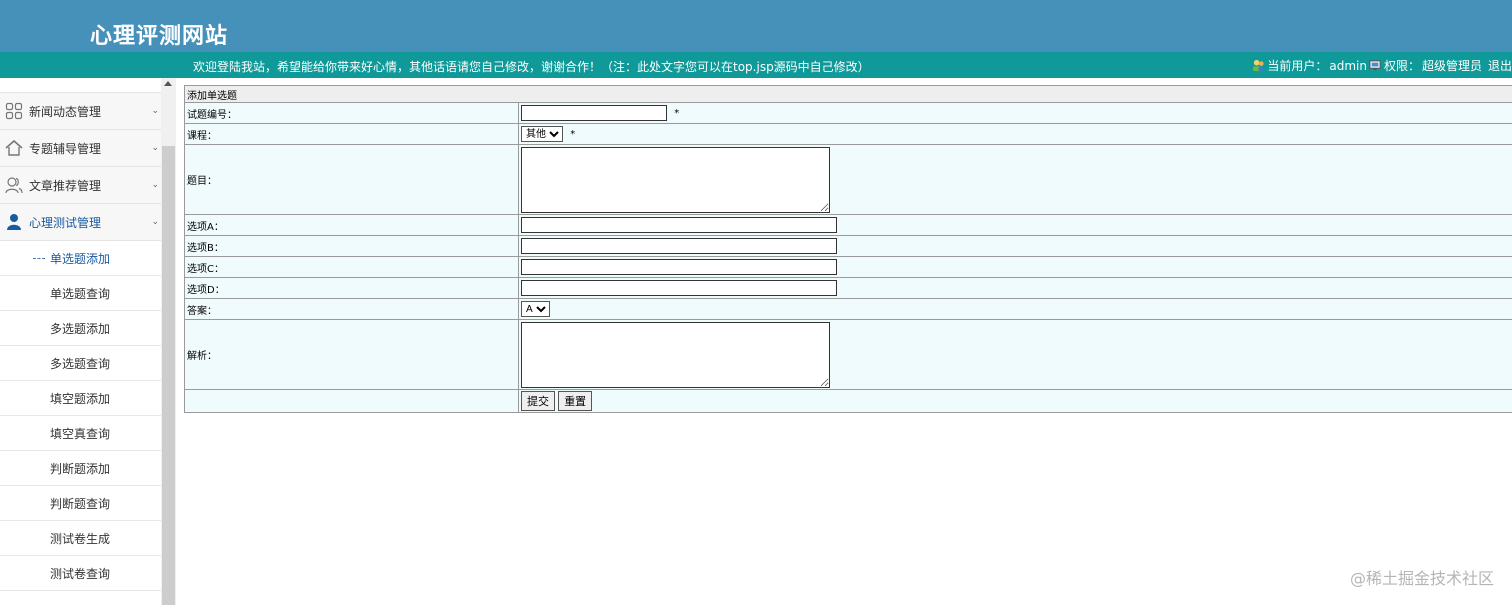 Image resolution: width=1512 pixels, height=605 pixels. Describe the element at coordinates (65, 185) in the screenshot. I see `menu-label: 文章推荐管理` at that location.